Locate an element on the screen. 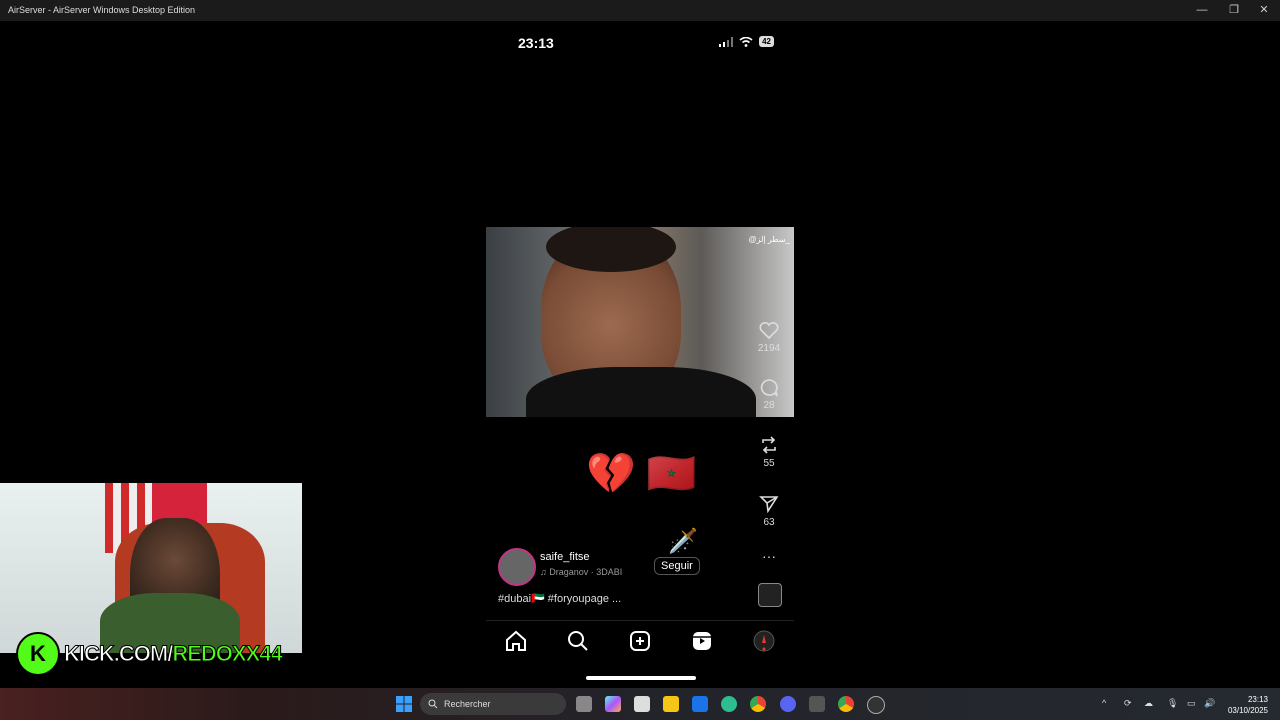 This screenshot has height=720, width=1280. app-icon is located at coordinates (876, 705).